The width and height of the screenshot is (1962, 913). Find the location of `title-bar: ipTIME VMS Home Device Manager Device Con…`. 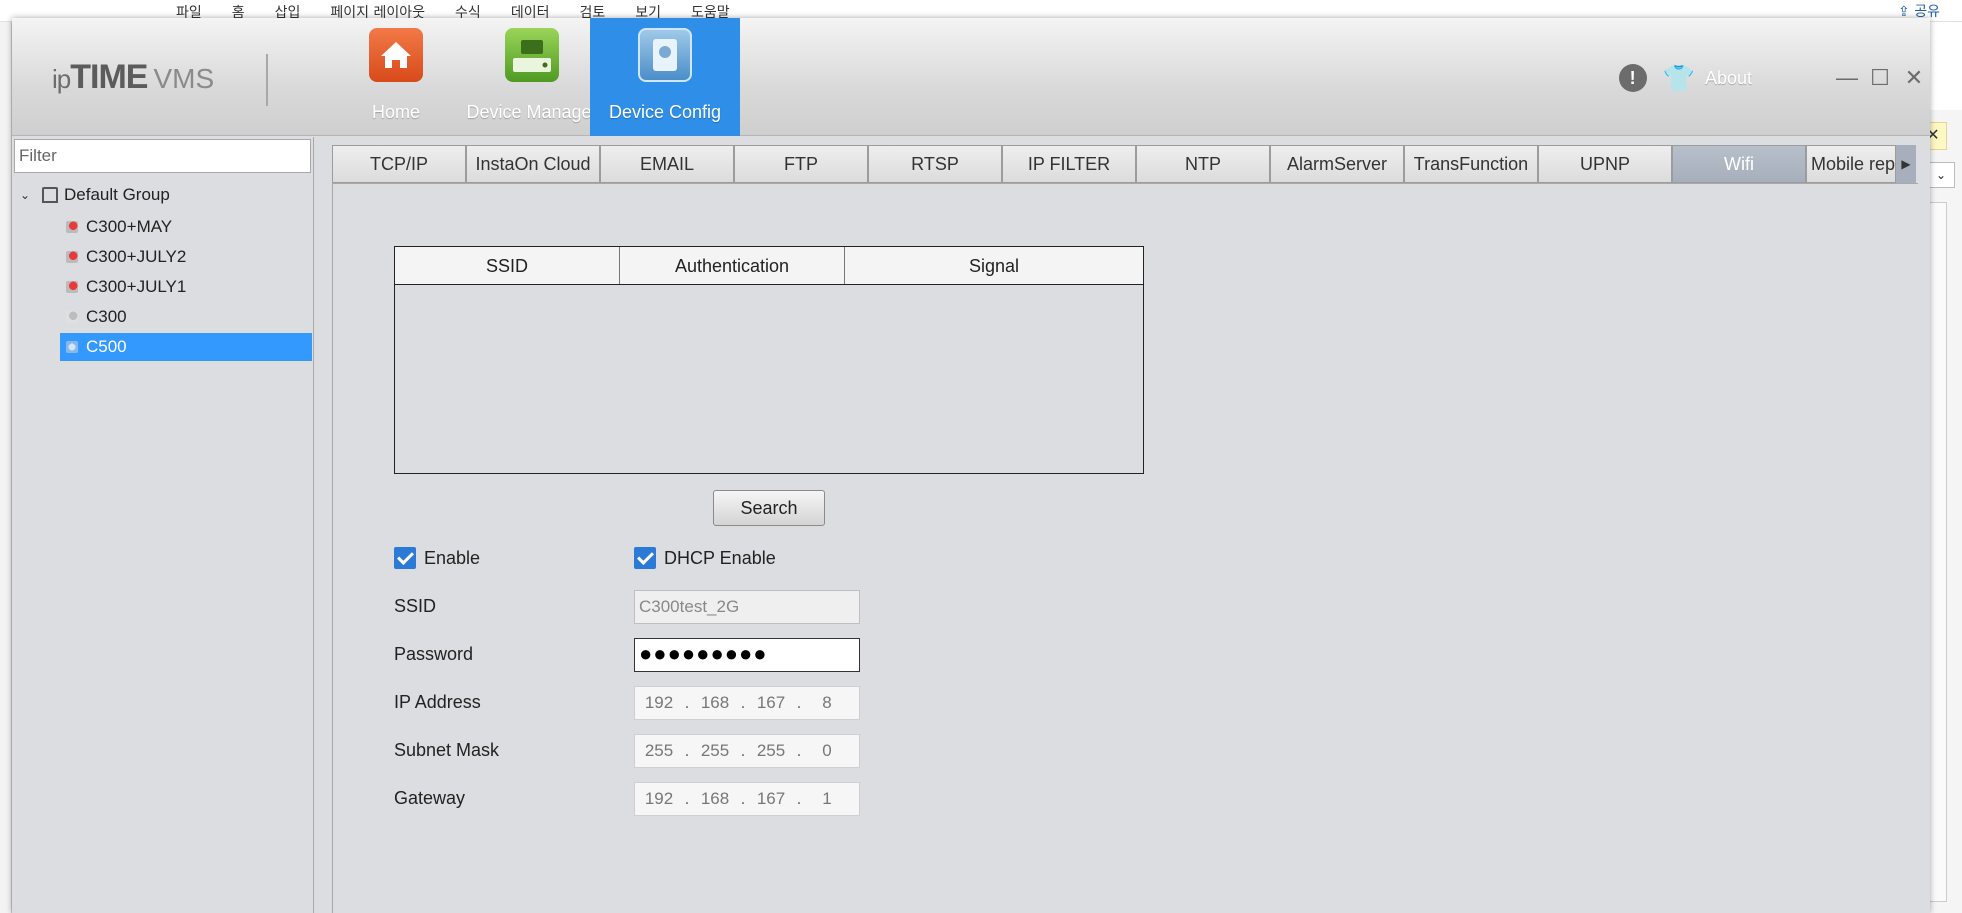

title-bar: ipTIME VMS Home Device Manager Device Con… is located at coordinates (971, 77).